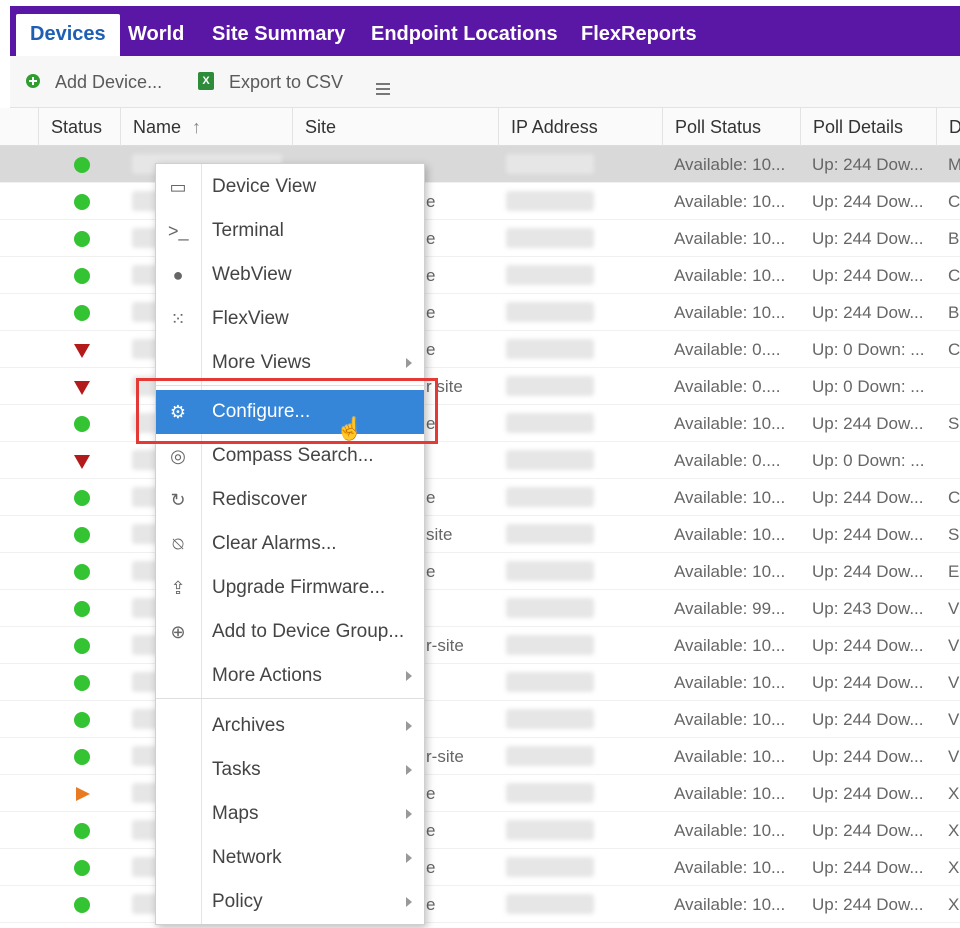 The width and height of the screenshot is (960, 928). What do you see at coordinates (731, 127) in the screenshot?
I see `column-poll-status: Poll Status` at bounding box center [731, 127].